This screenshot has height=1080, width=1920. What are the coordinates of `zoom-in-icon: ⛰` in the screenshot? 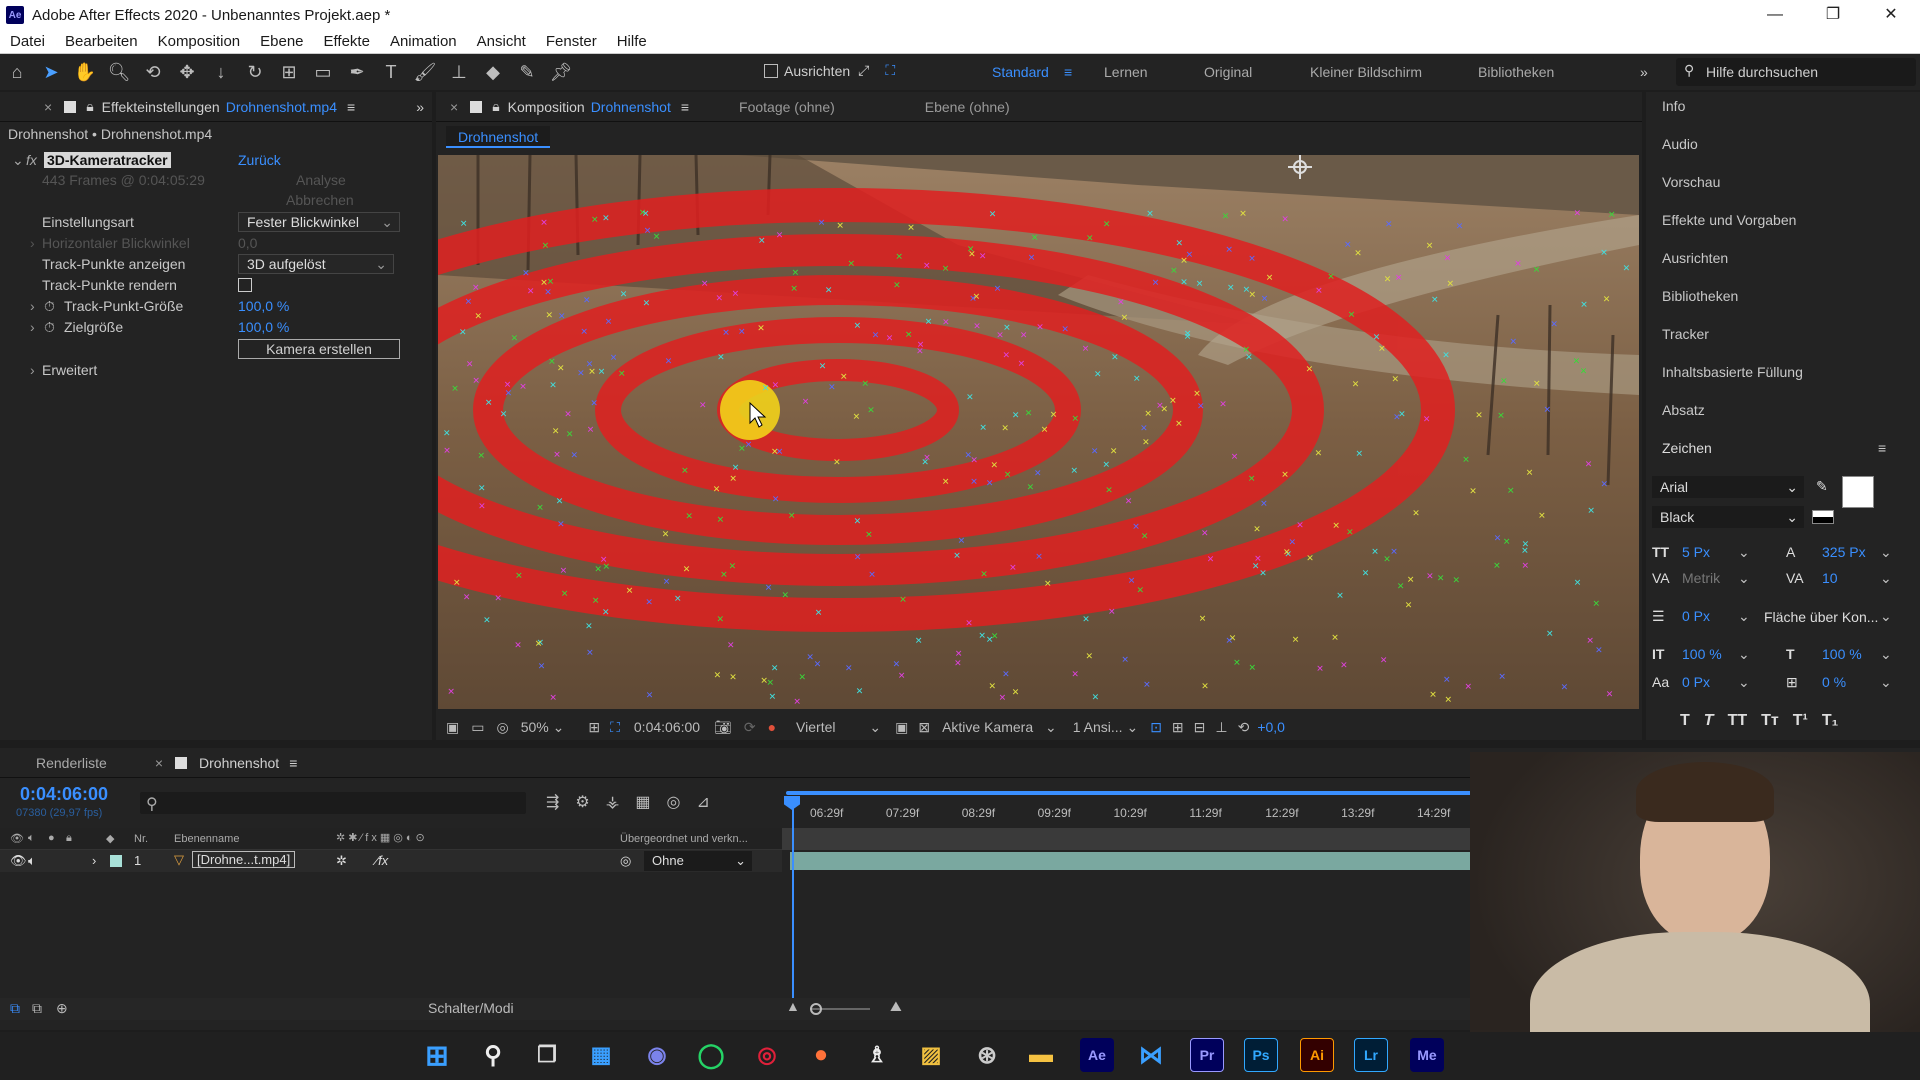 It's located at (896, 1006).